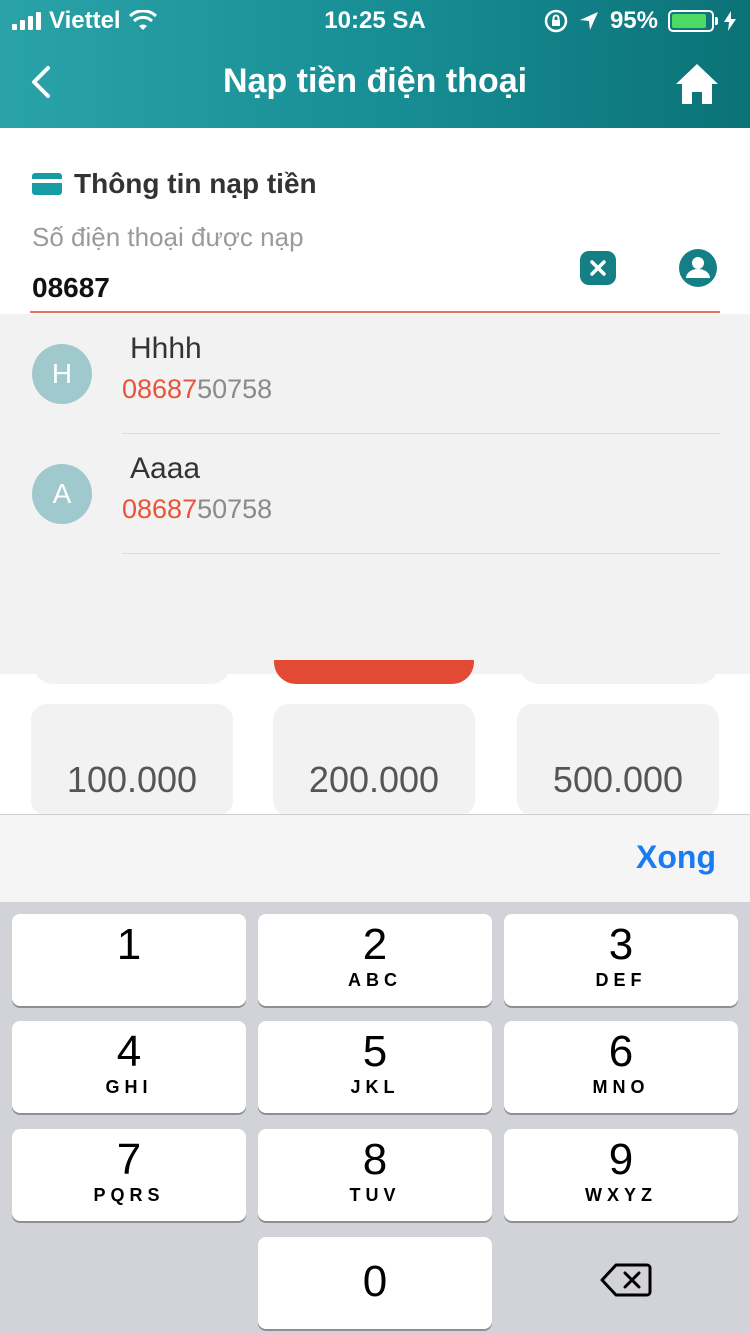  What do you see at coordinates (698, 268) in the screenshot?
I see `contact-picker-button` at bounding box center [698, 268].